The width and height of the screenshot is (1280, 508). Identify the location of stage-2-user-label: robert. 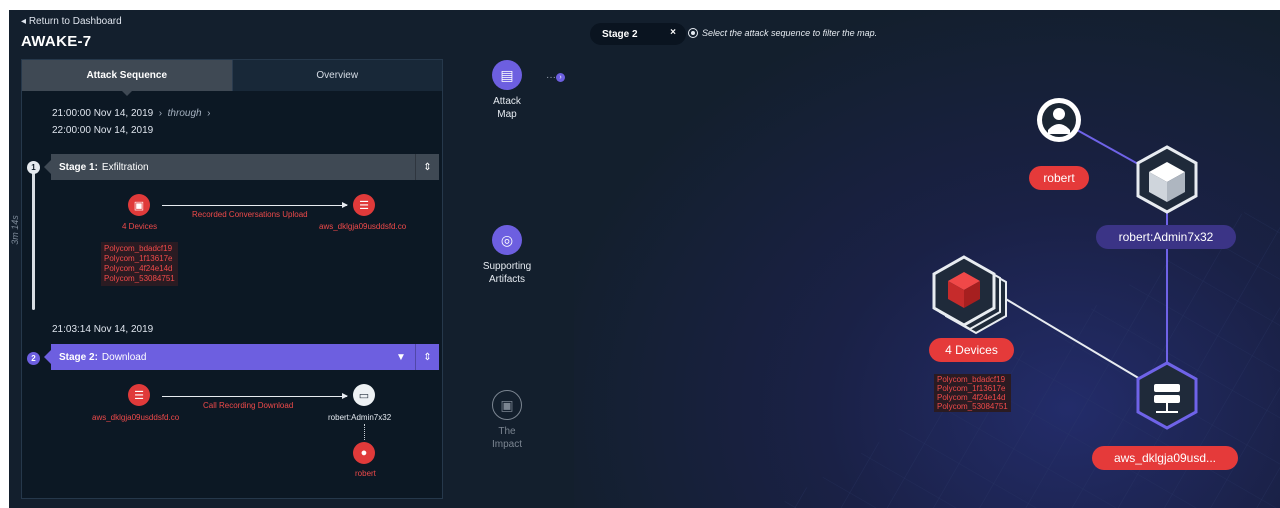
(365, 473).